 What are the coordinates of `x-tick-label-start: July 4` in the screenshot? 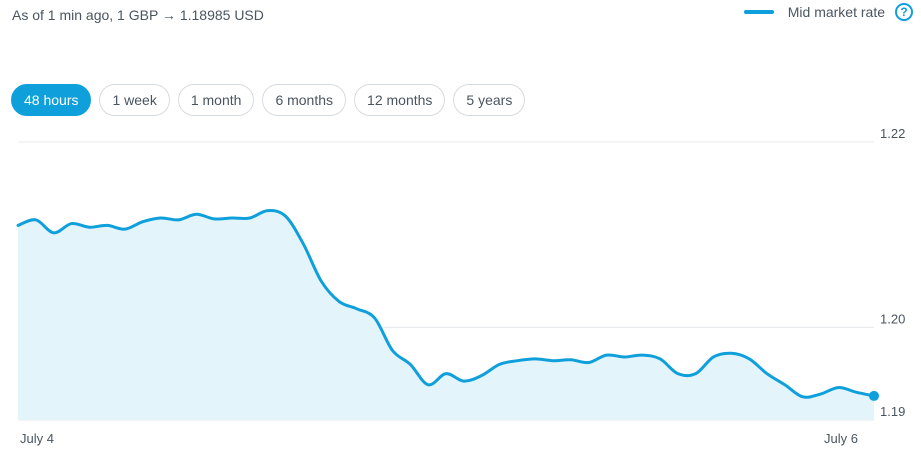 It's located at (37, 438).